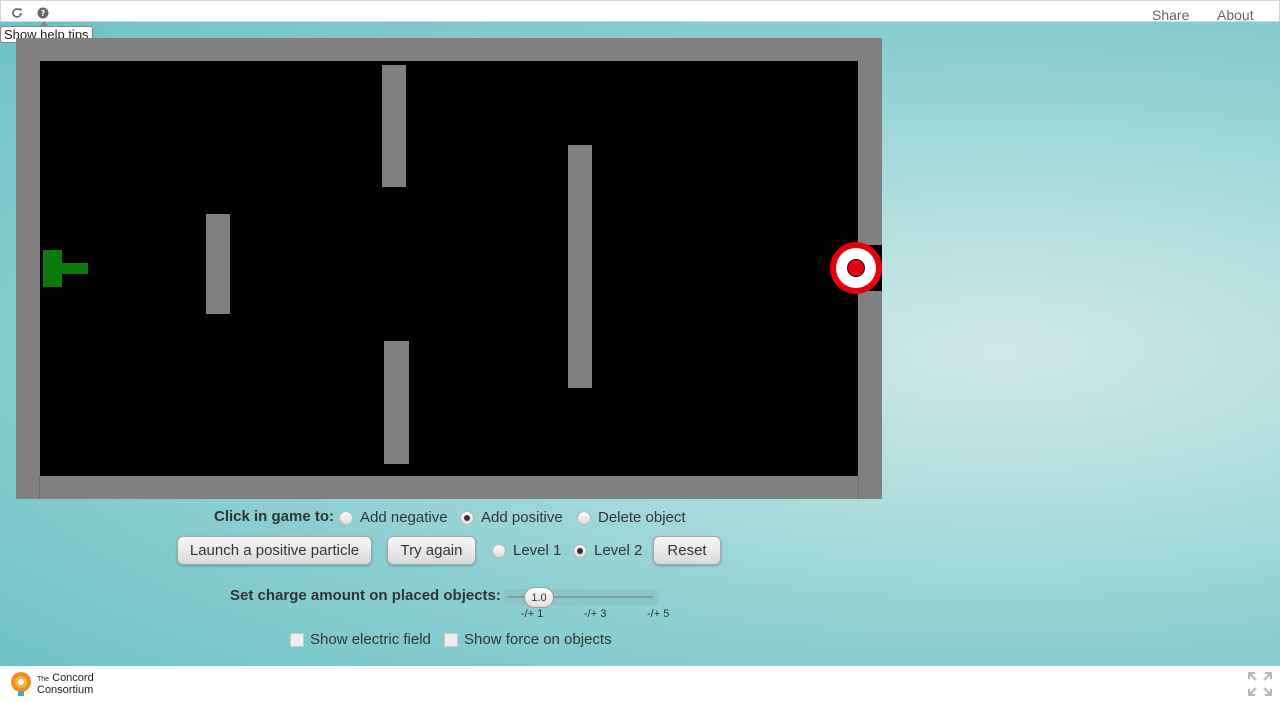 This screenshot has width=1280, height=702. What do you see at coordinates (431, 550) in the screenshot?
I see `try-again-button: Try again` at bounding box center [431, 550].